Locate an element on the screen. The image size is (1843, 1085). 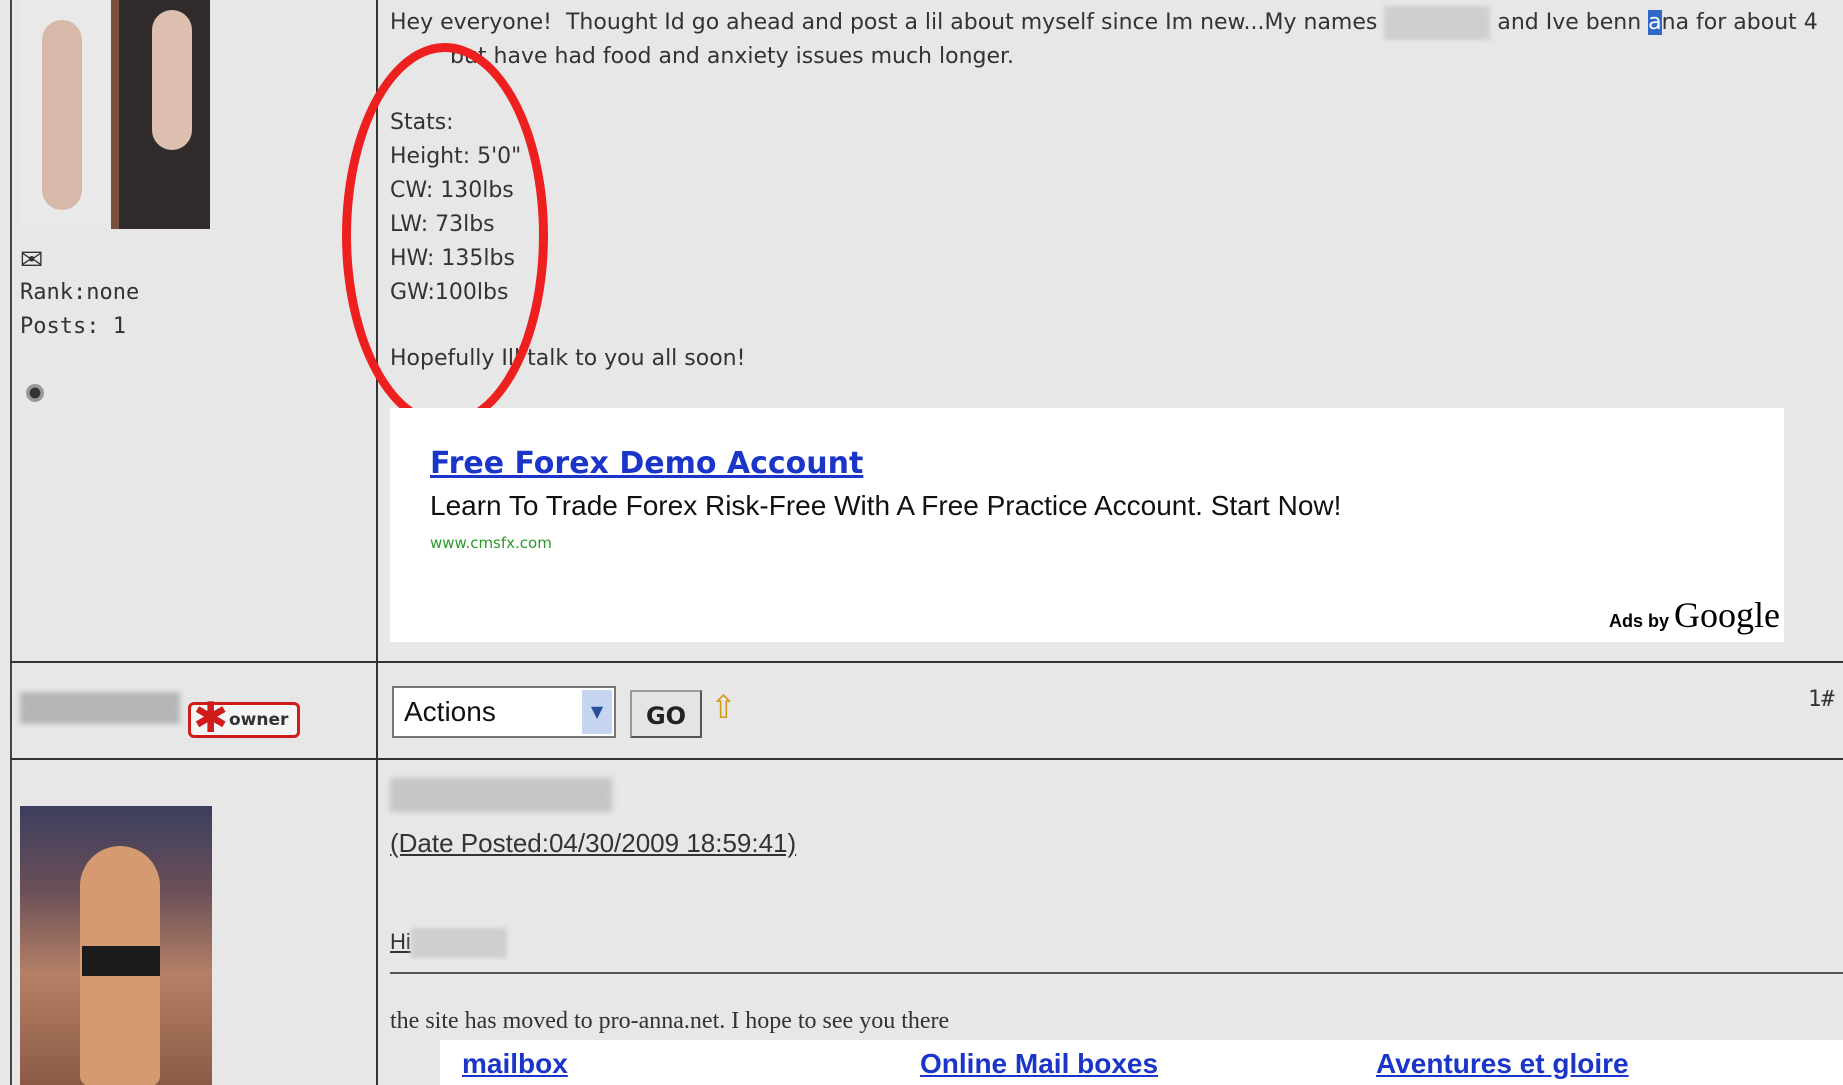
owner-badge: ✱ owner is located at coordinates (244, 718).